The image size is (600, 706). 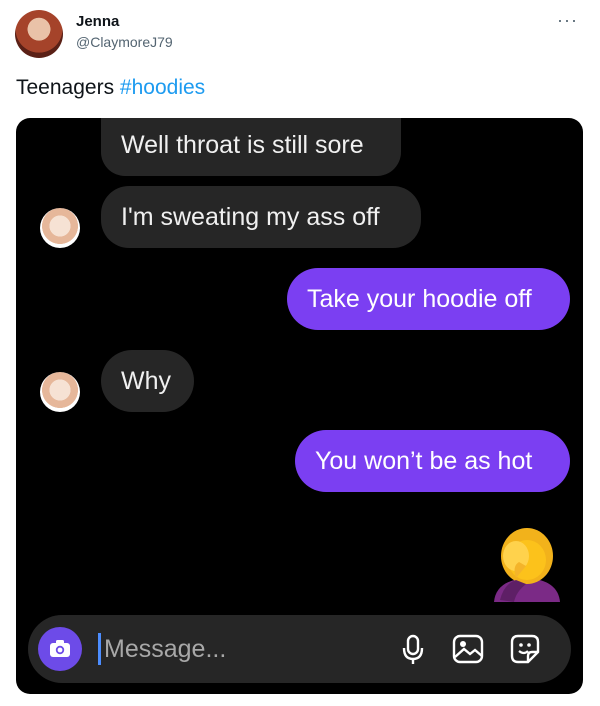 What do you see at coordinates (99, 649) in the screenshot?
I see `text-cursor` at bounding box center [99, 649].